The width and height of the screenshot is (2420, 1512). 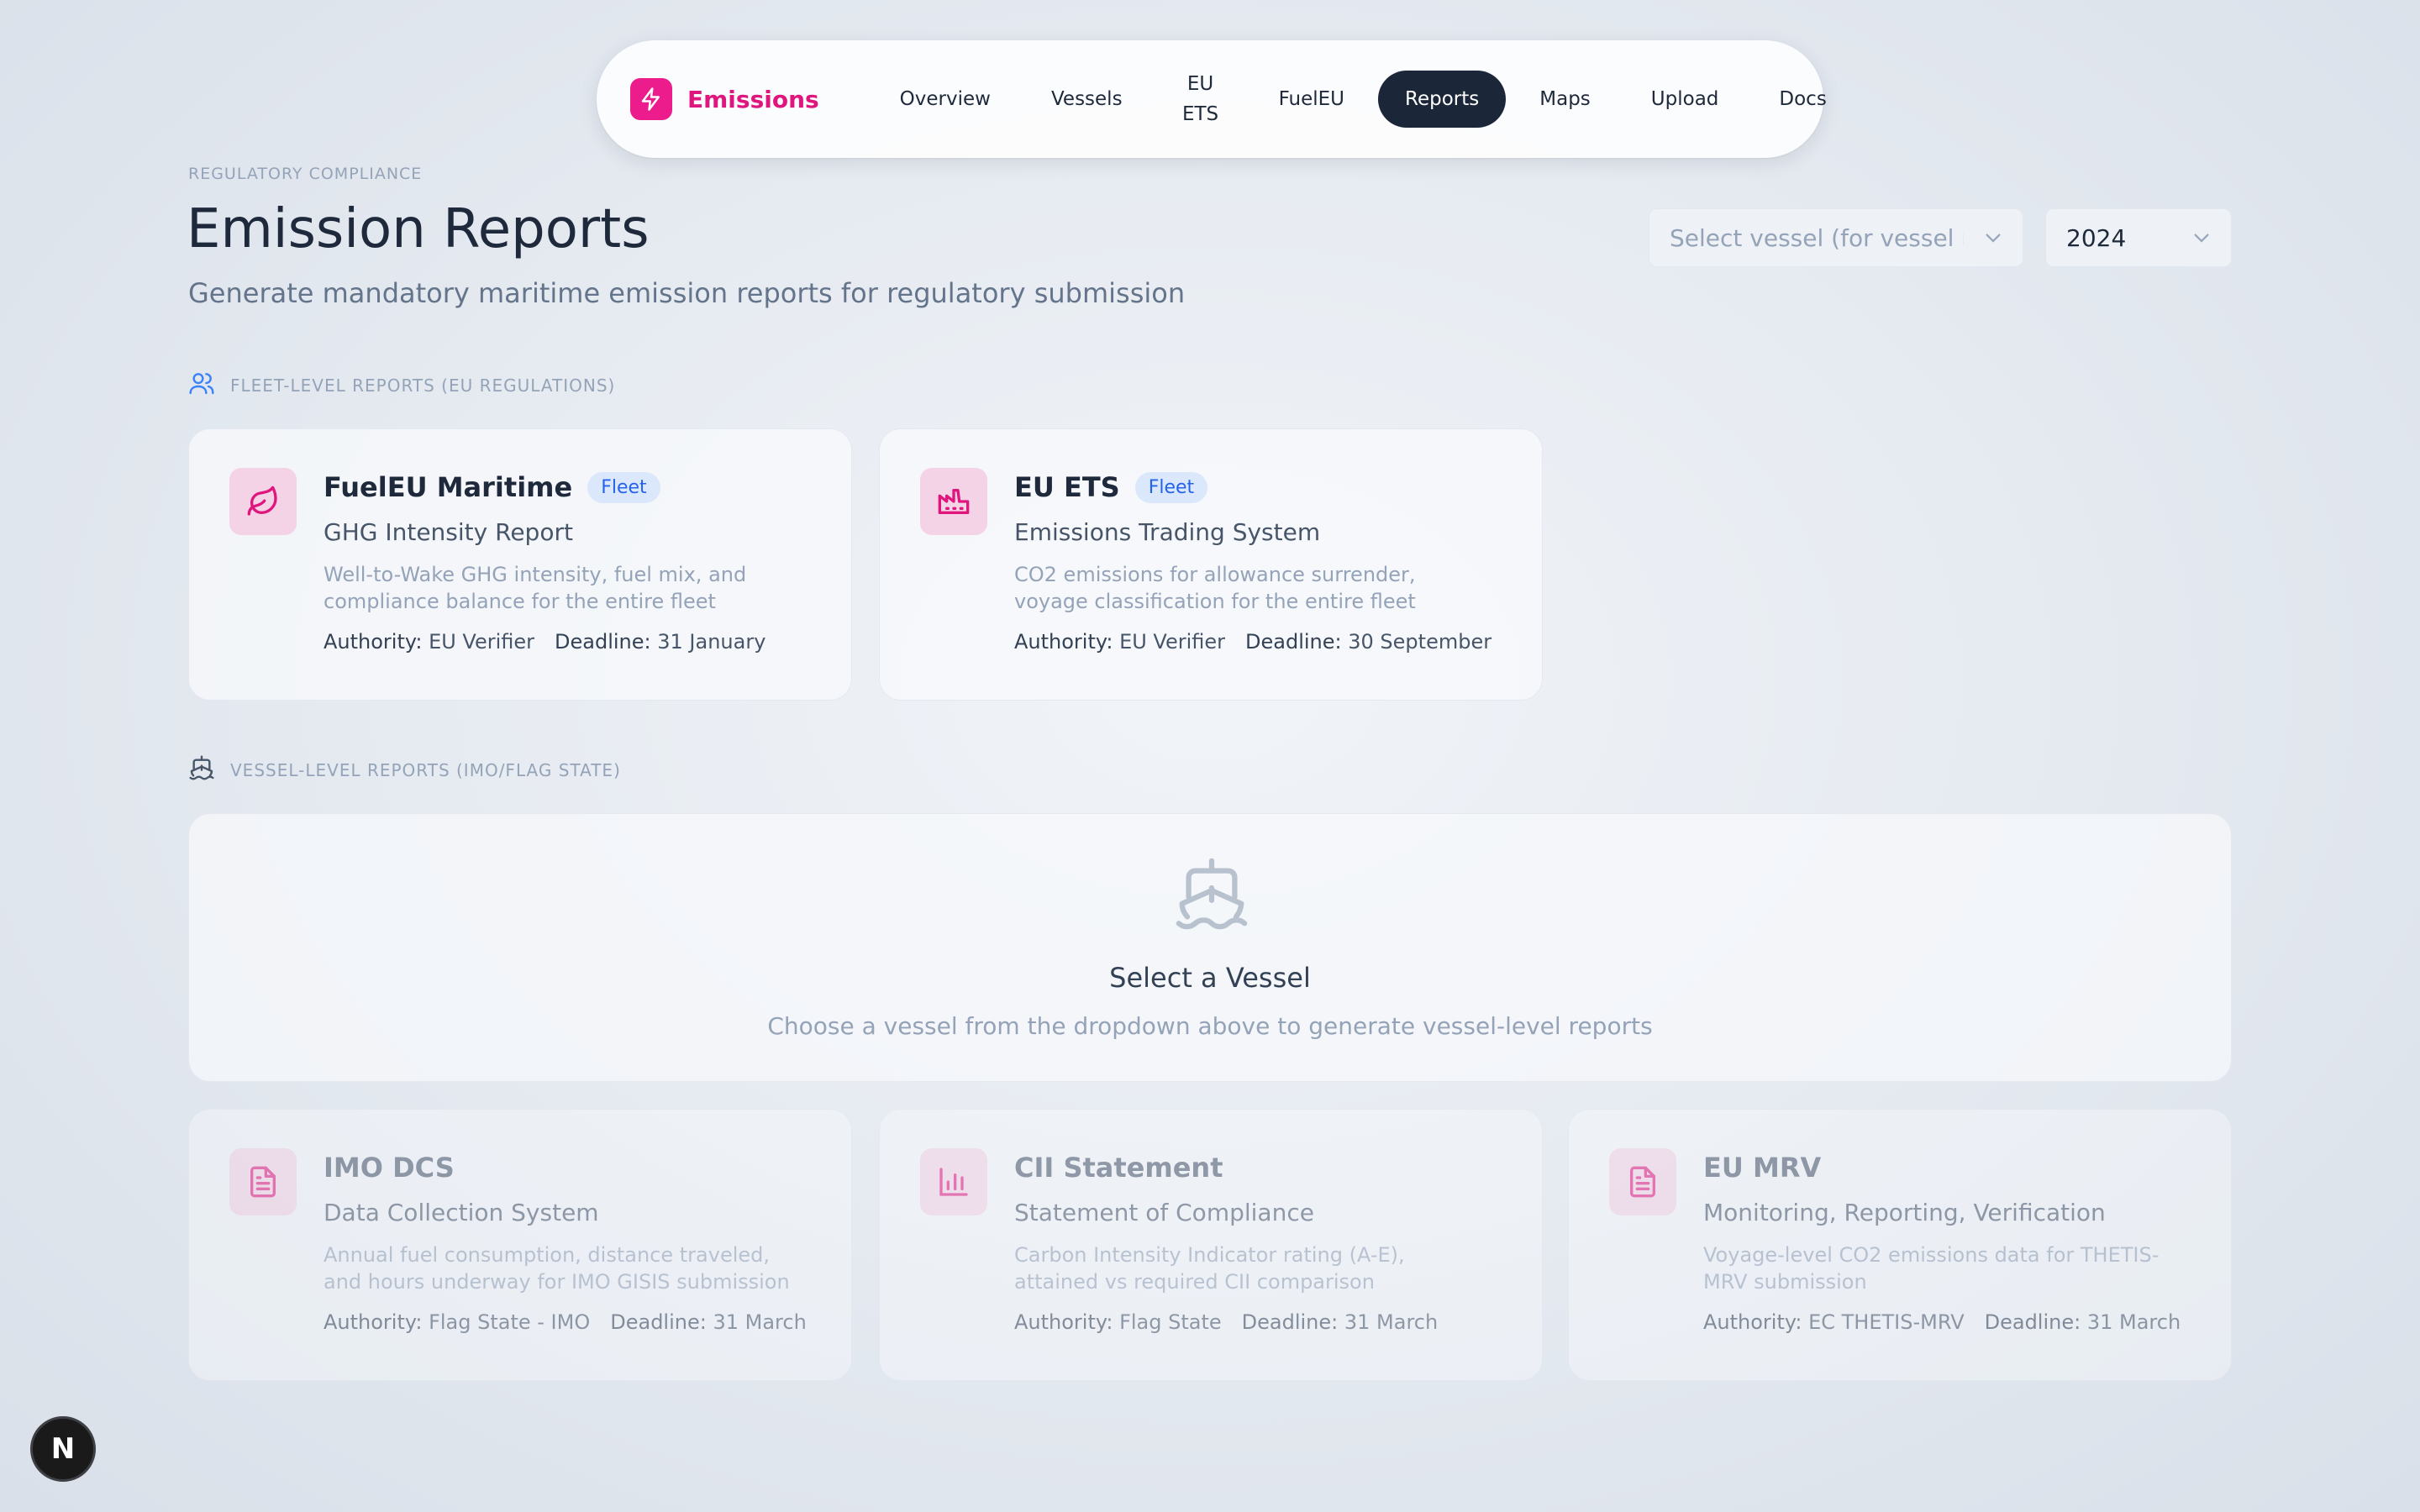 I want to click on vessel-section-label: VESSEL-LEVEL REPORTS (IMO/FLAG STATE), so click(x=405, y=769).